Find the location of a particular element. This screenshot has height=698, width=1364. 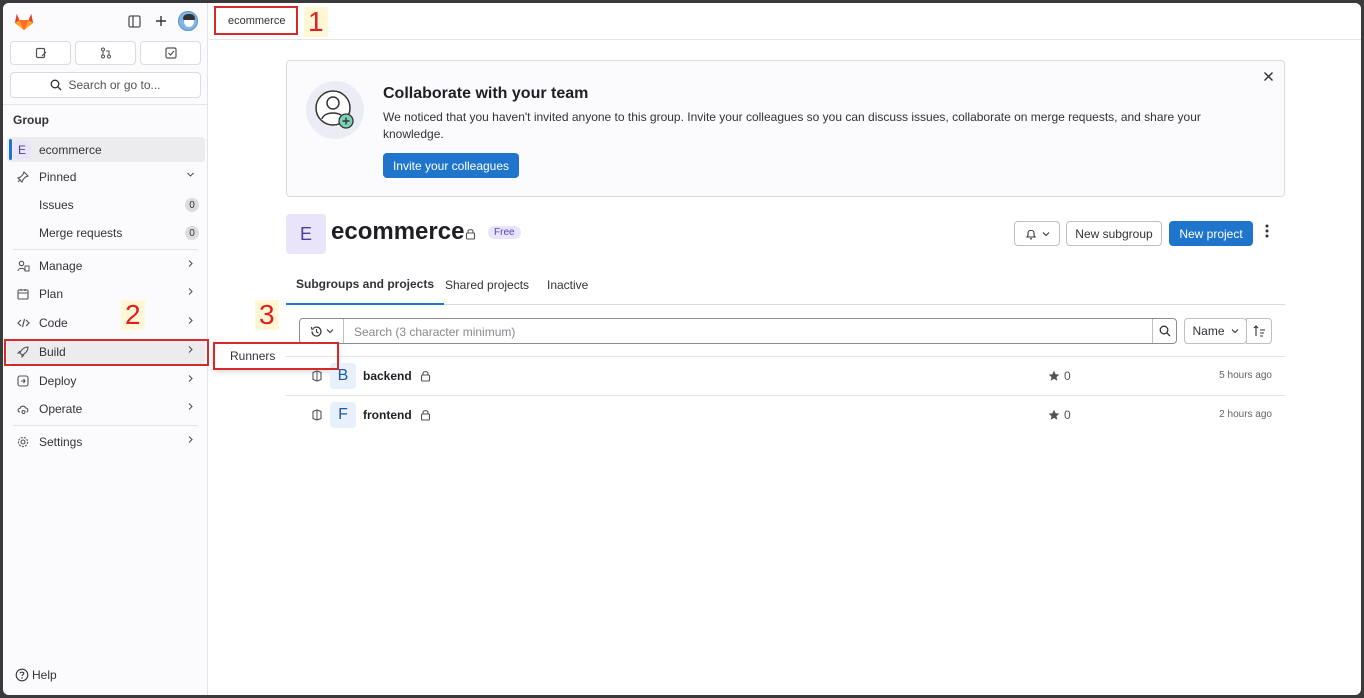

sidebar-item-manage: Manage is located at coordinates (106, 265).